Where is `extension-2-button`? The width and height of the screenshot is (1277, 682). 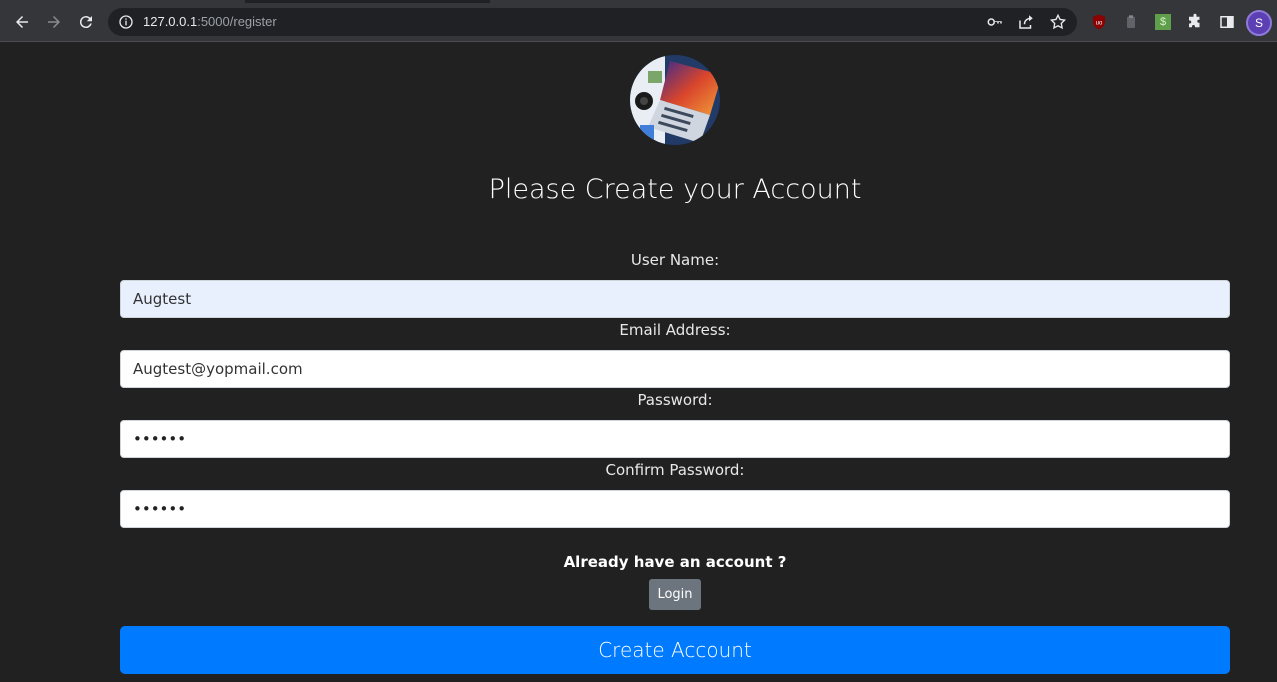 extension-2-button is located at coordinates (1131, 22).